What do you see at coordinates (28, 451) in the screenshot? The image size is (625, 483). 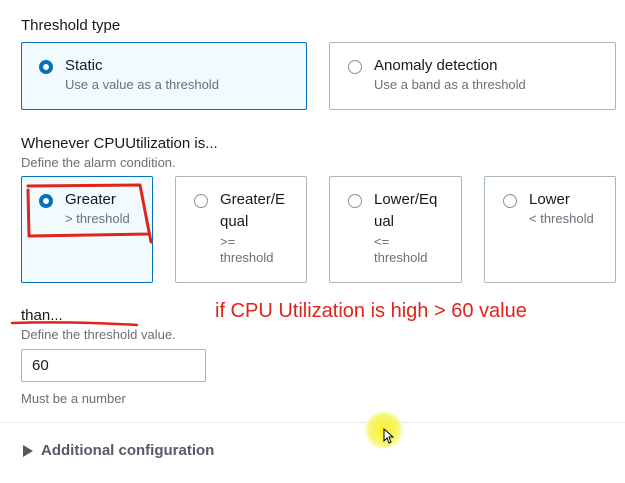 I see `caret-right-icon` at bounding box center [28, 451].